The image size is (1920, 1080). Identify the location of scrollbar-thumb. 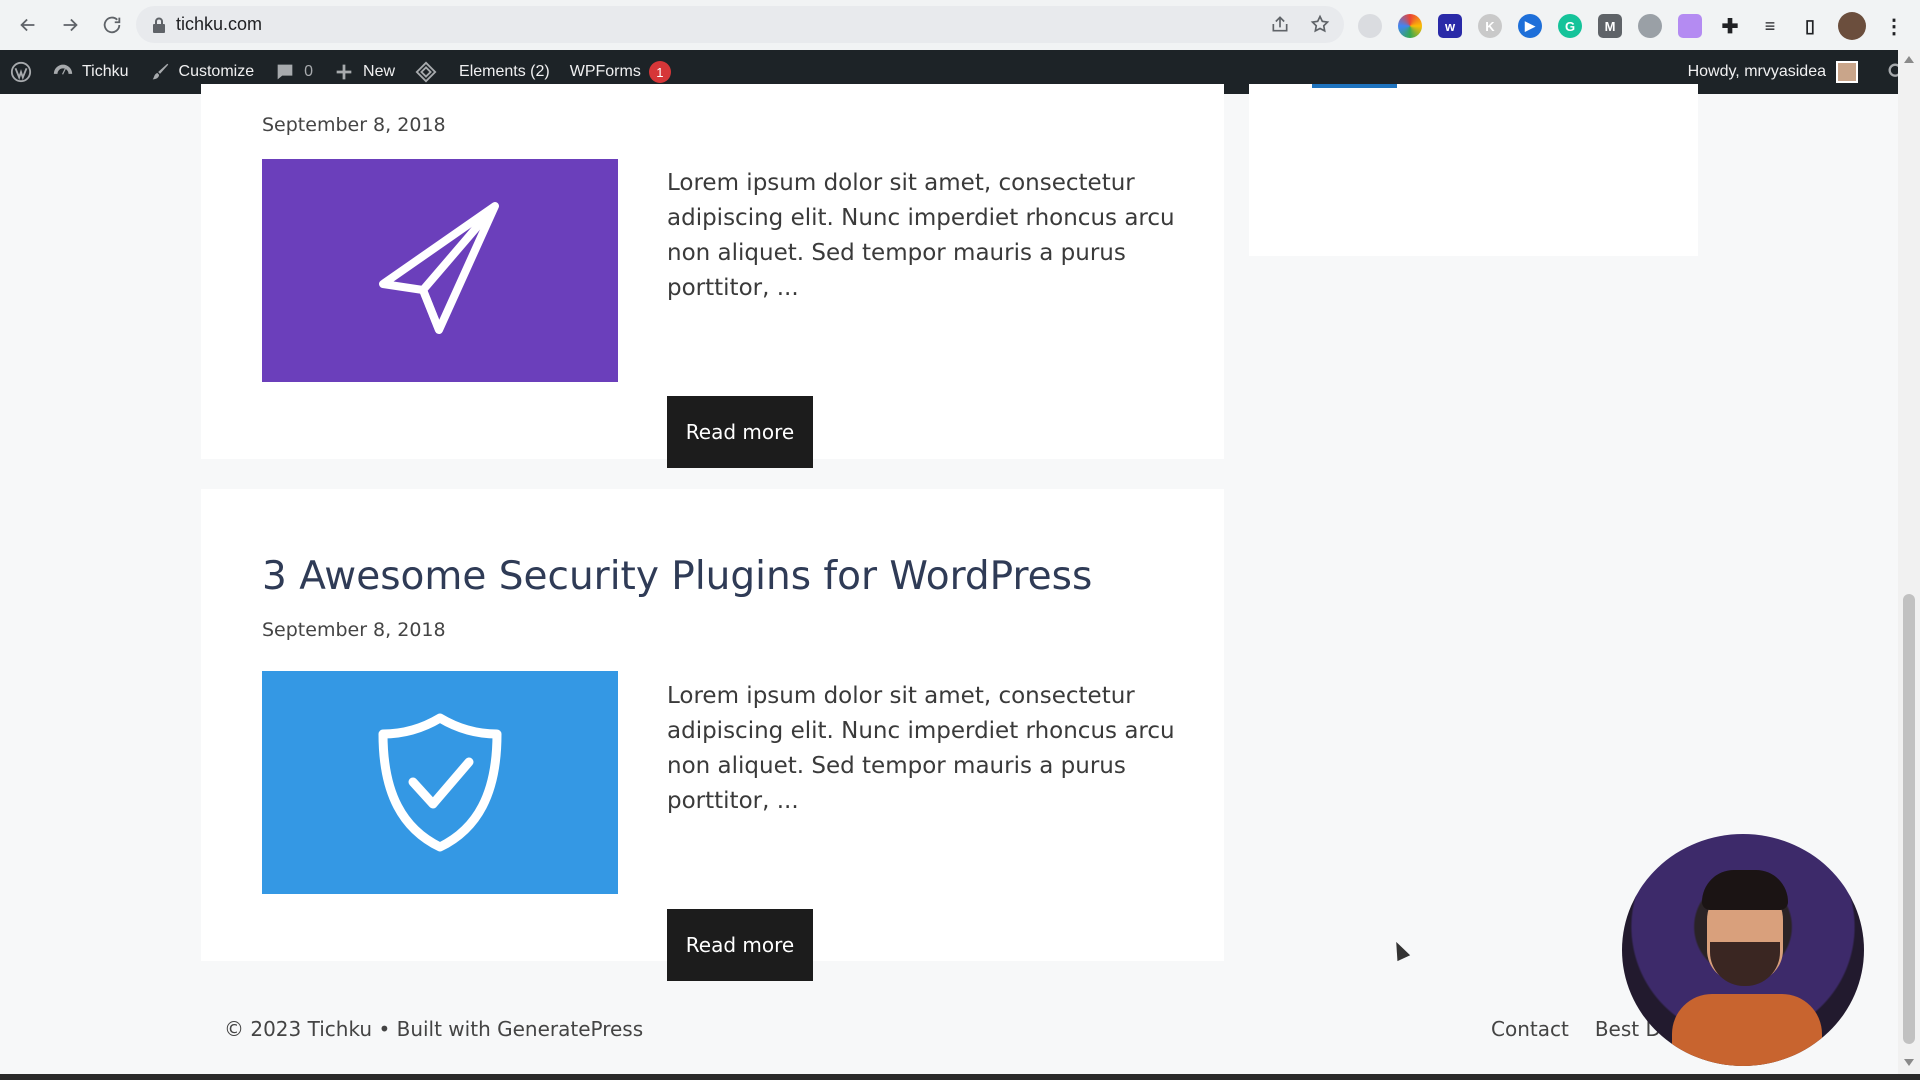
(1909, 819).